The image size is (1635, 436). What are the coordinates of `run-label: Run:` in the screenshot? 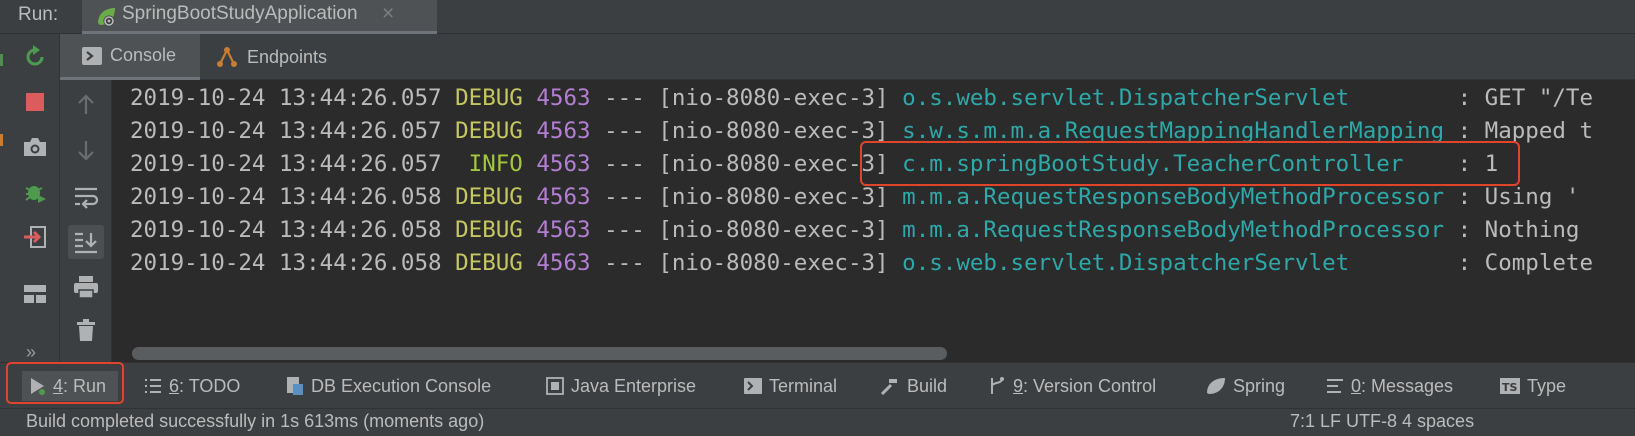 It's located at (38, 14).